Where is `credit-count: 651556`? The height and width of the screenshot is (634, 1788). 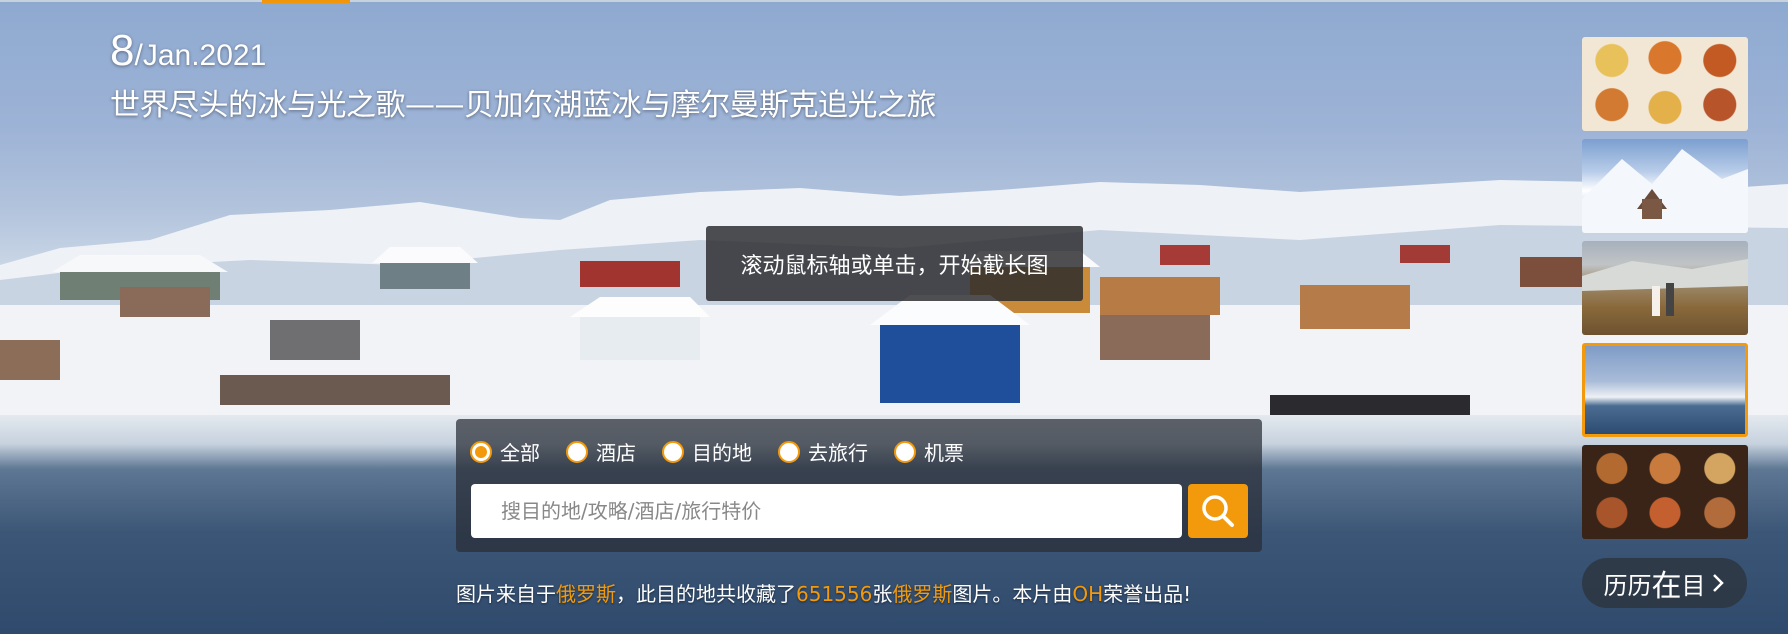 credit-count: 651556 is located at coordinates (834, 594).